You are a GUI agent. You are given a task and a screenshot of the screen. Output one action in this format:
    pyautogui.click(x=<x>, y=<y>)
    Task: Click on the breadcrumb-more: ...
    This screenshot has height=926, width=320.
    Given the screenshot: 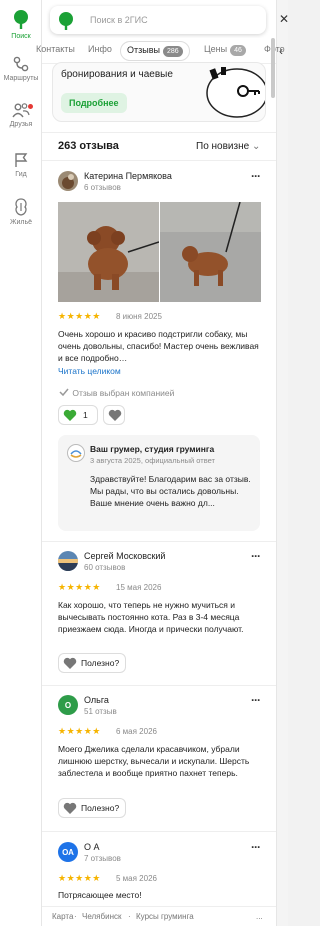 What is the action you would take?
    pyautogui.click(x=259, y=916)
    